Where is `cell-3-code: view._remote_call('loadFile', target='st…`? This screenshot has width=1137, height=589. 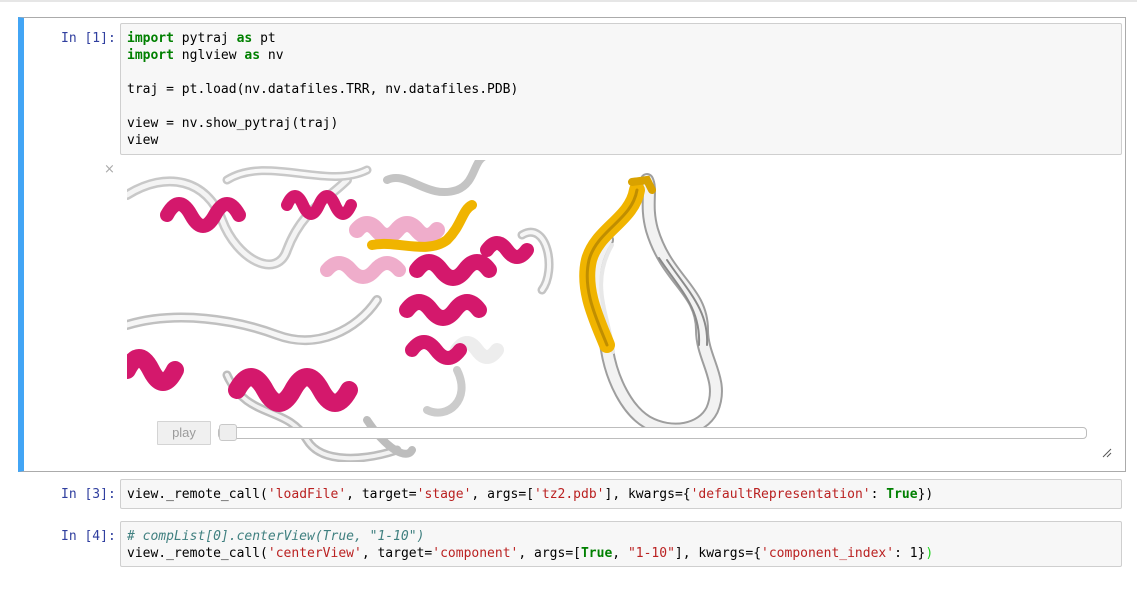
cell-3-code: view._remote_call('loadFile', target='st… is located at coordinates (530, 494).